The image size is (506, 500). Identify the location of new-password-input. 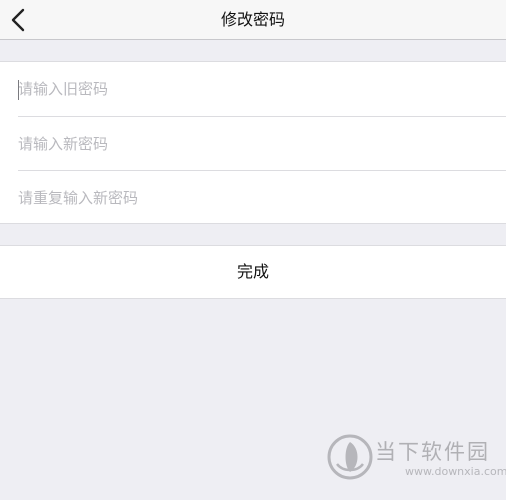
(253, 143).